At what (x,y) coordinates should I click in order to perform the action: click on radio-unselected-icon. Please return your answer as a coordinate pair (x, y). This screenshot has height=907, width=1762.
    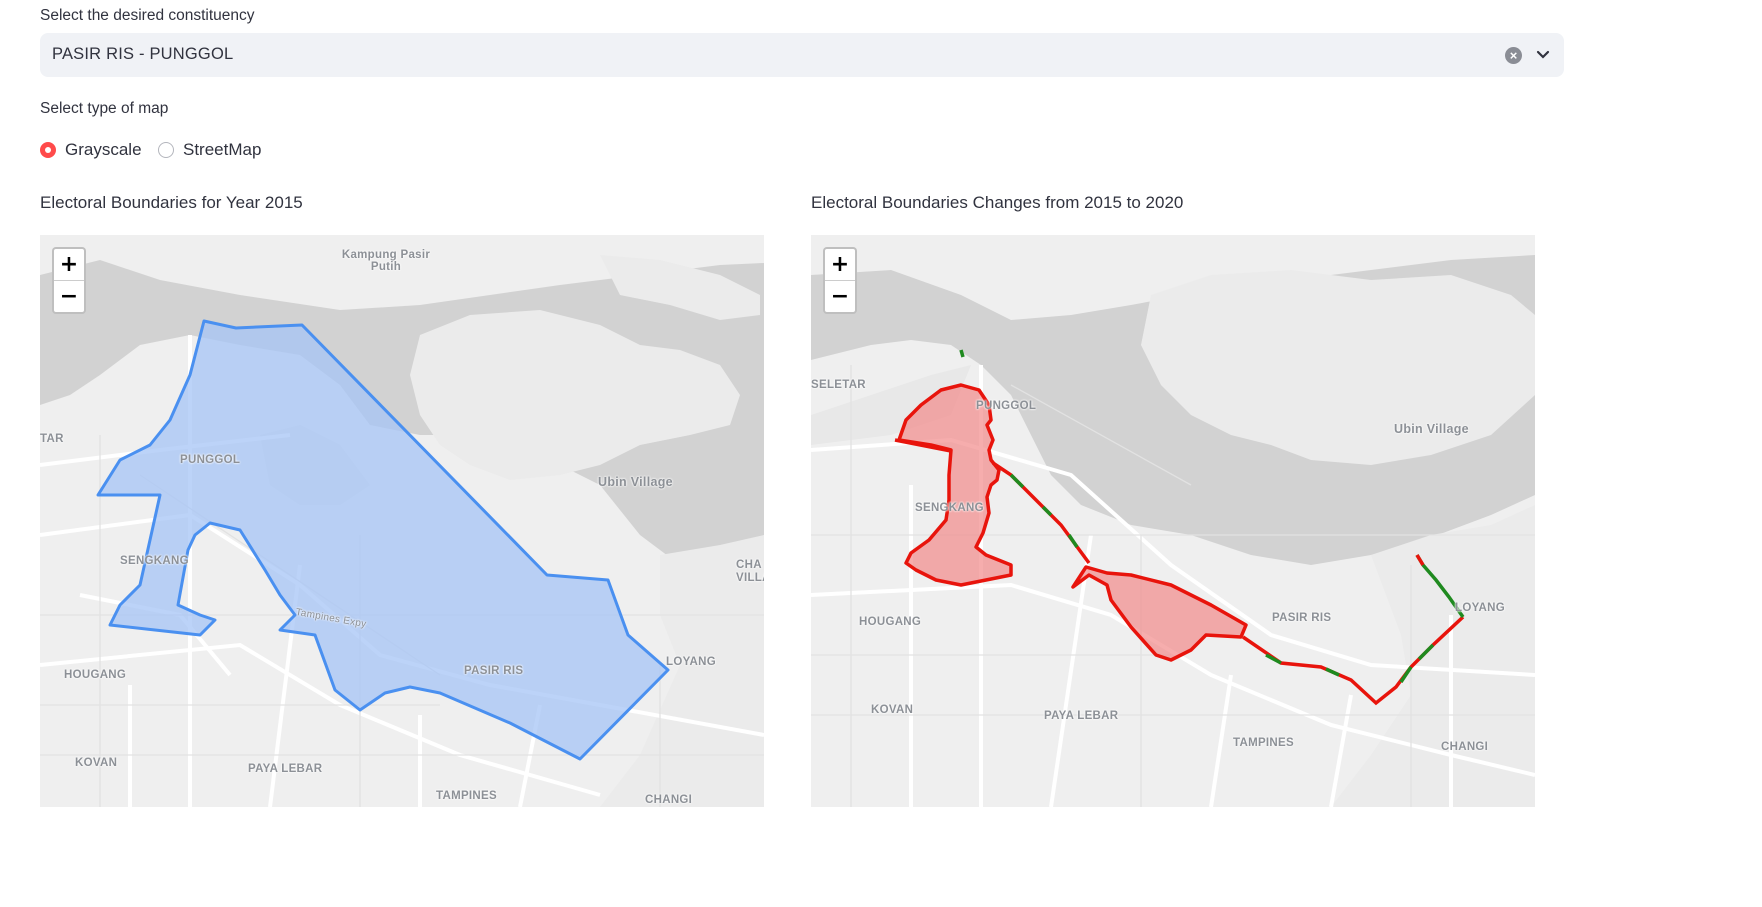
    Looking at the image, I should click on (166, 150).